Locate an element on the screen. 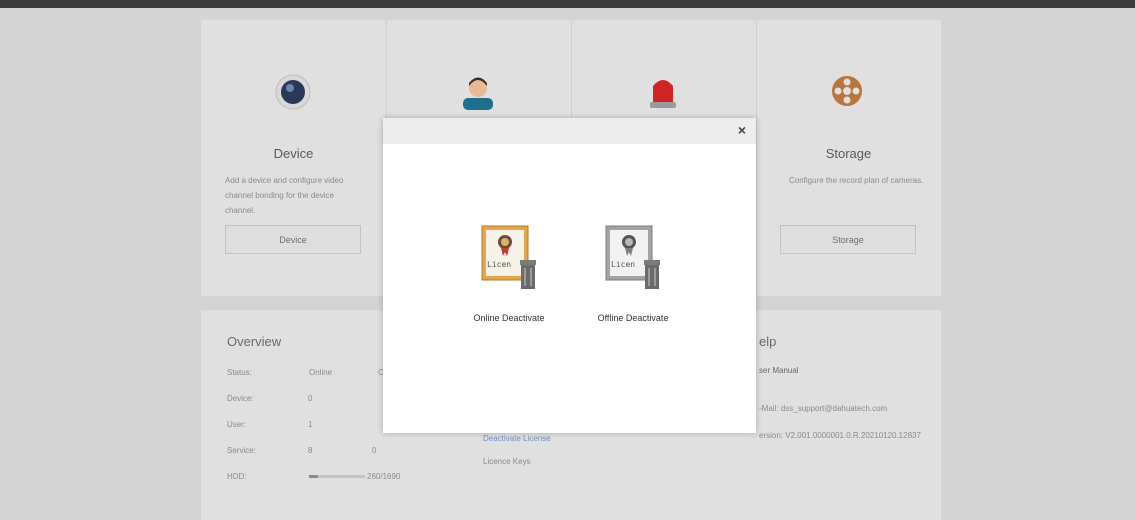  offline-deactivate-label: Offline Deactivate is located at coordinates (633, 318).